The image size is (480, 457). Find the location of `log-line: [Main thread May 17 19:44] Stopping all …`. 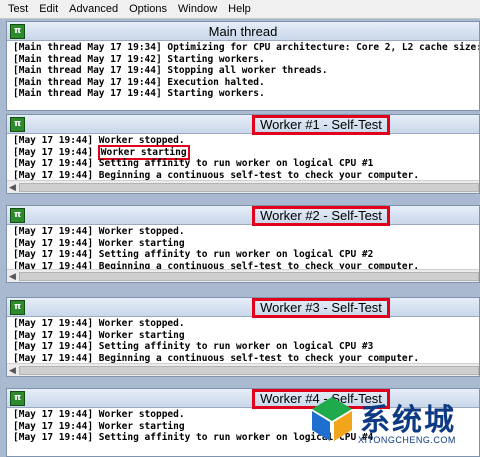

log-line: [Main thread May 17 19:44] Stopping all … is located at coordinates (170, 70).